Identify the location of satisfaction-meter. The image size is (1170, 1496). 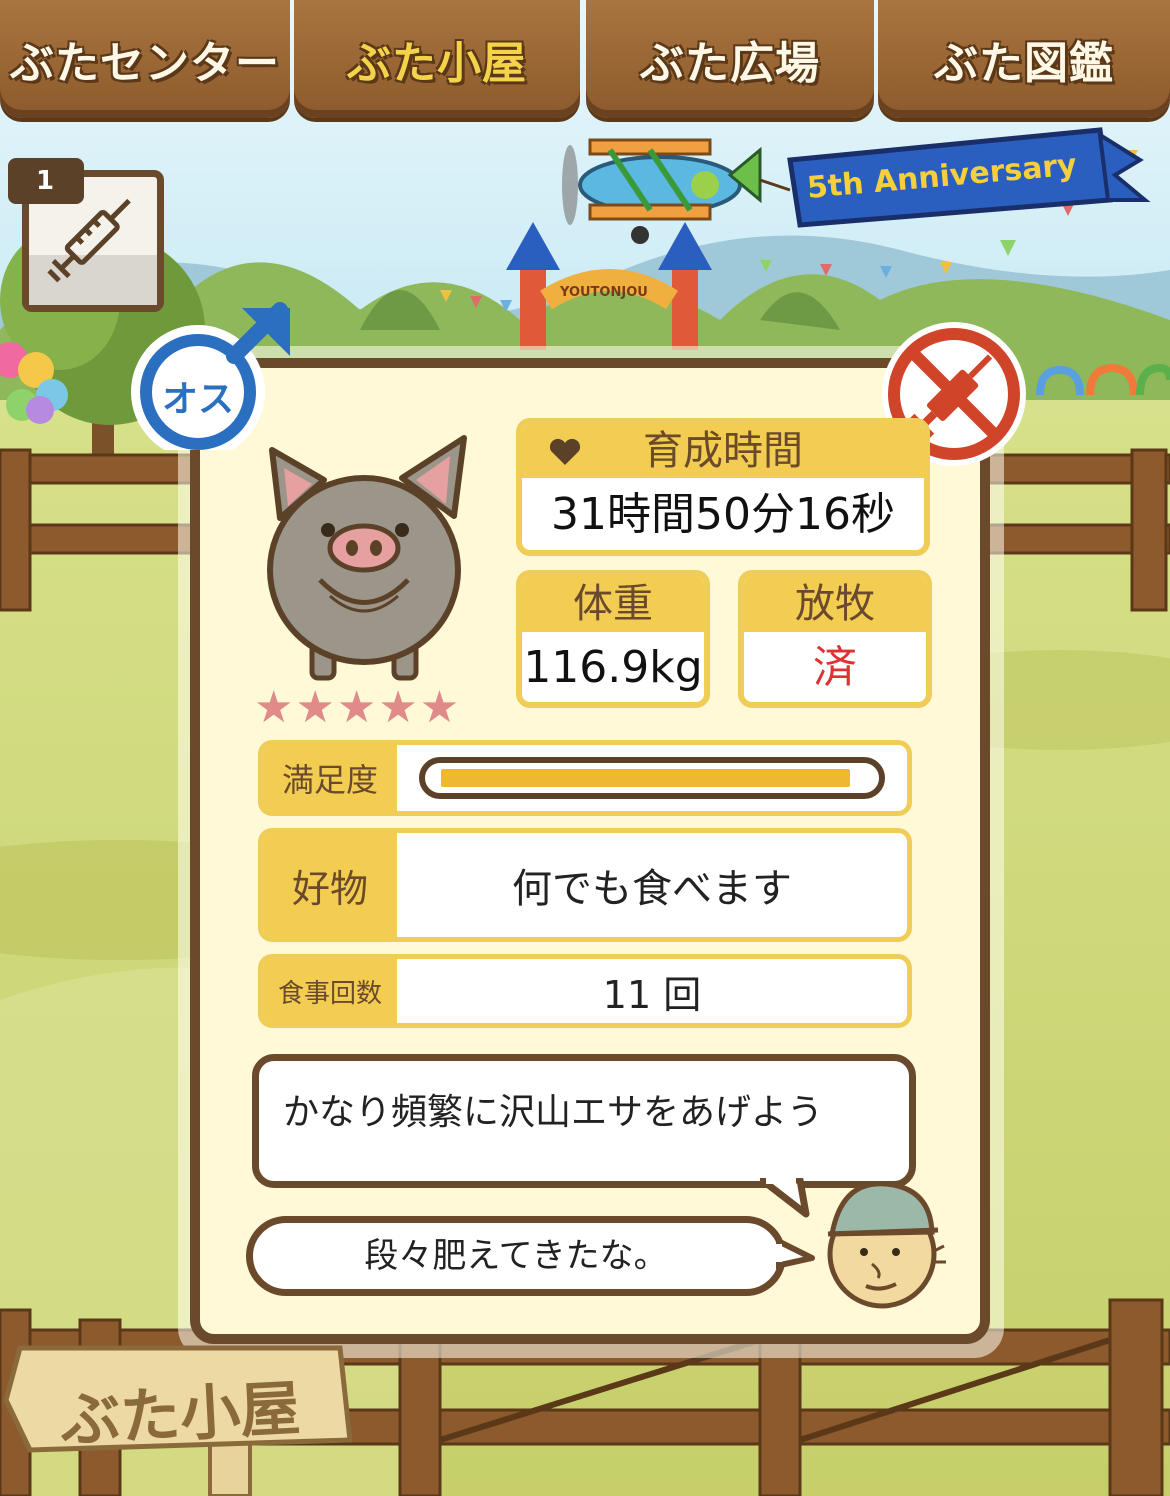
(652, 778).